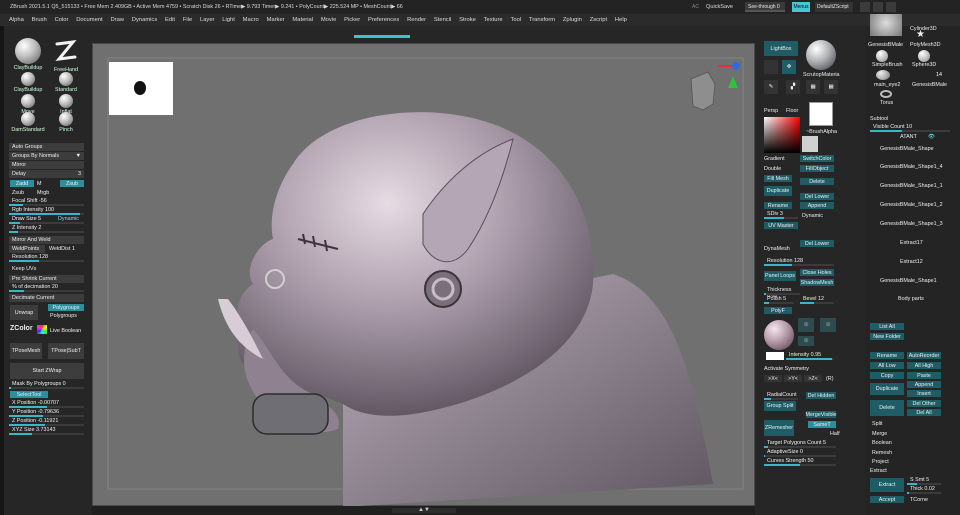 Image resolution: width=960 pixels, height=515 pixels. Describe the element at coordinates (800, 453) in the screenshot. I see `adaptive-size-slider: AdaptiveSize 0` at that location.